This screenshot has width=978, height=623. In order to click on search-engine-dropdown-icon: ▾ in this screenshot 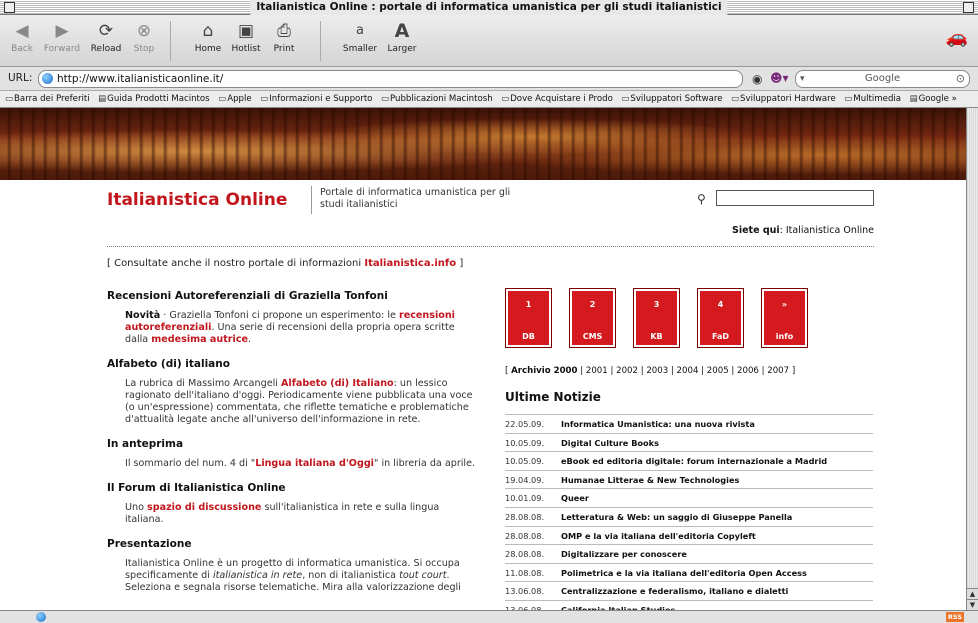, I will do `click(802, 79)`.